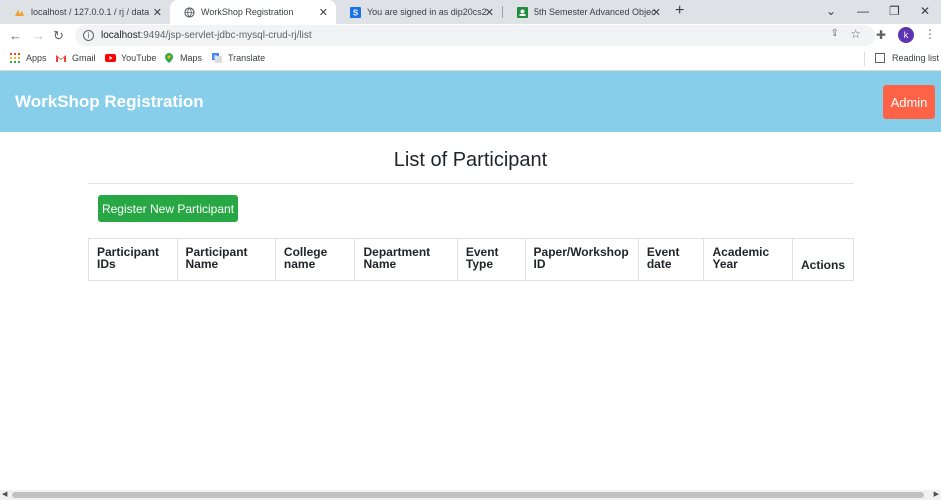 Image resolution: width=941 pixels, height=500 pixels. Describe the element at coordinates (470, 160) in the screenshot. I see `page-title: List of Participant` at that location.